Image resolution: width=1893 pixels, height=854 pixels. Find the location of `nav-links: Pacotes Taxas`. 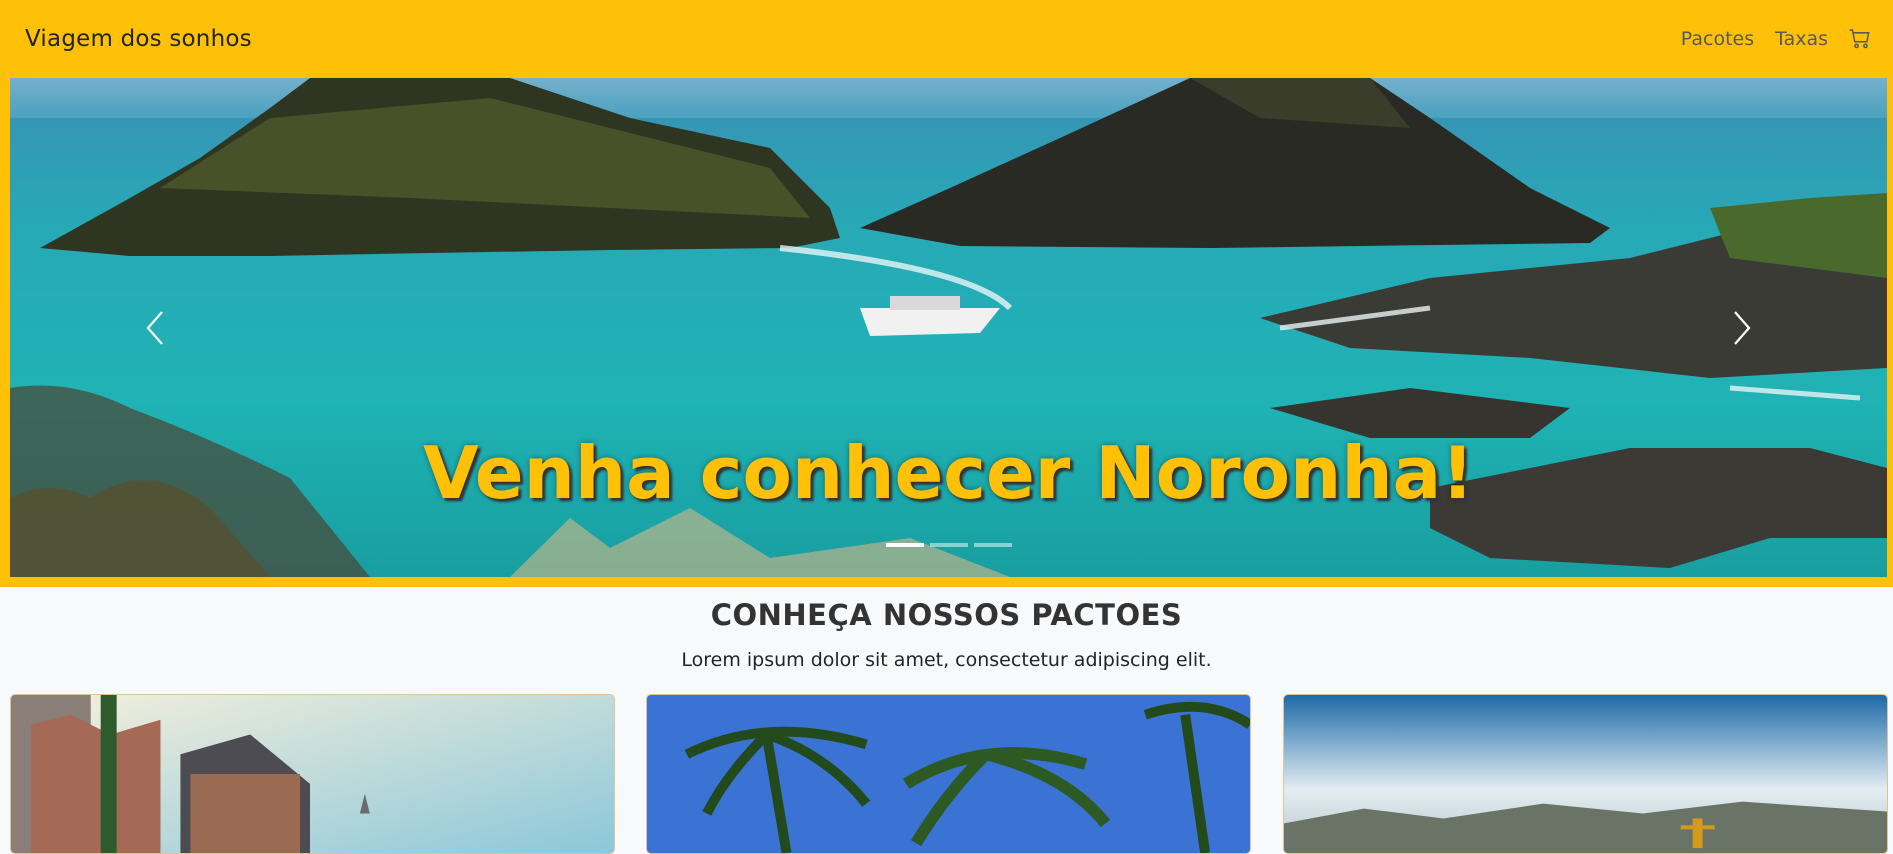

nav-links: Pacotes Taxas is located at coordinates (1776, 39).